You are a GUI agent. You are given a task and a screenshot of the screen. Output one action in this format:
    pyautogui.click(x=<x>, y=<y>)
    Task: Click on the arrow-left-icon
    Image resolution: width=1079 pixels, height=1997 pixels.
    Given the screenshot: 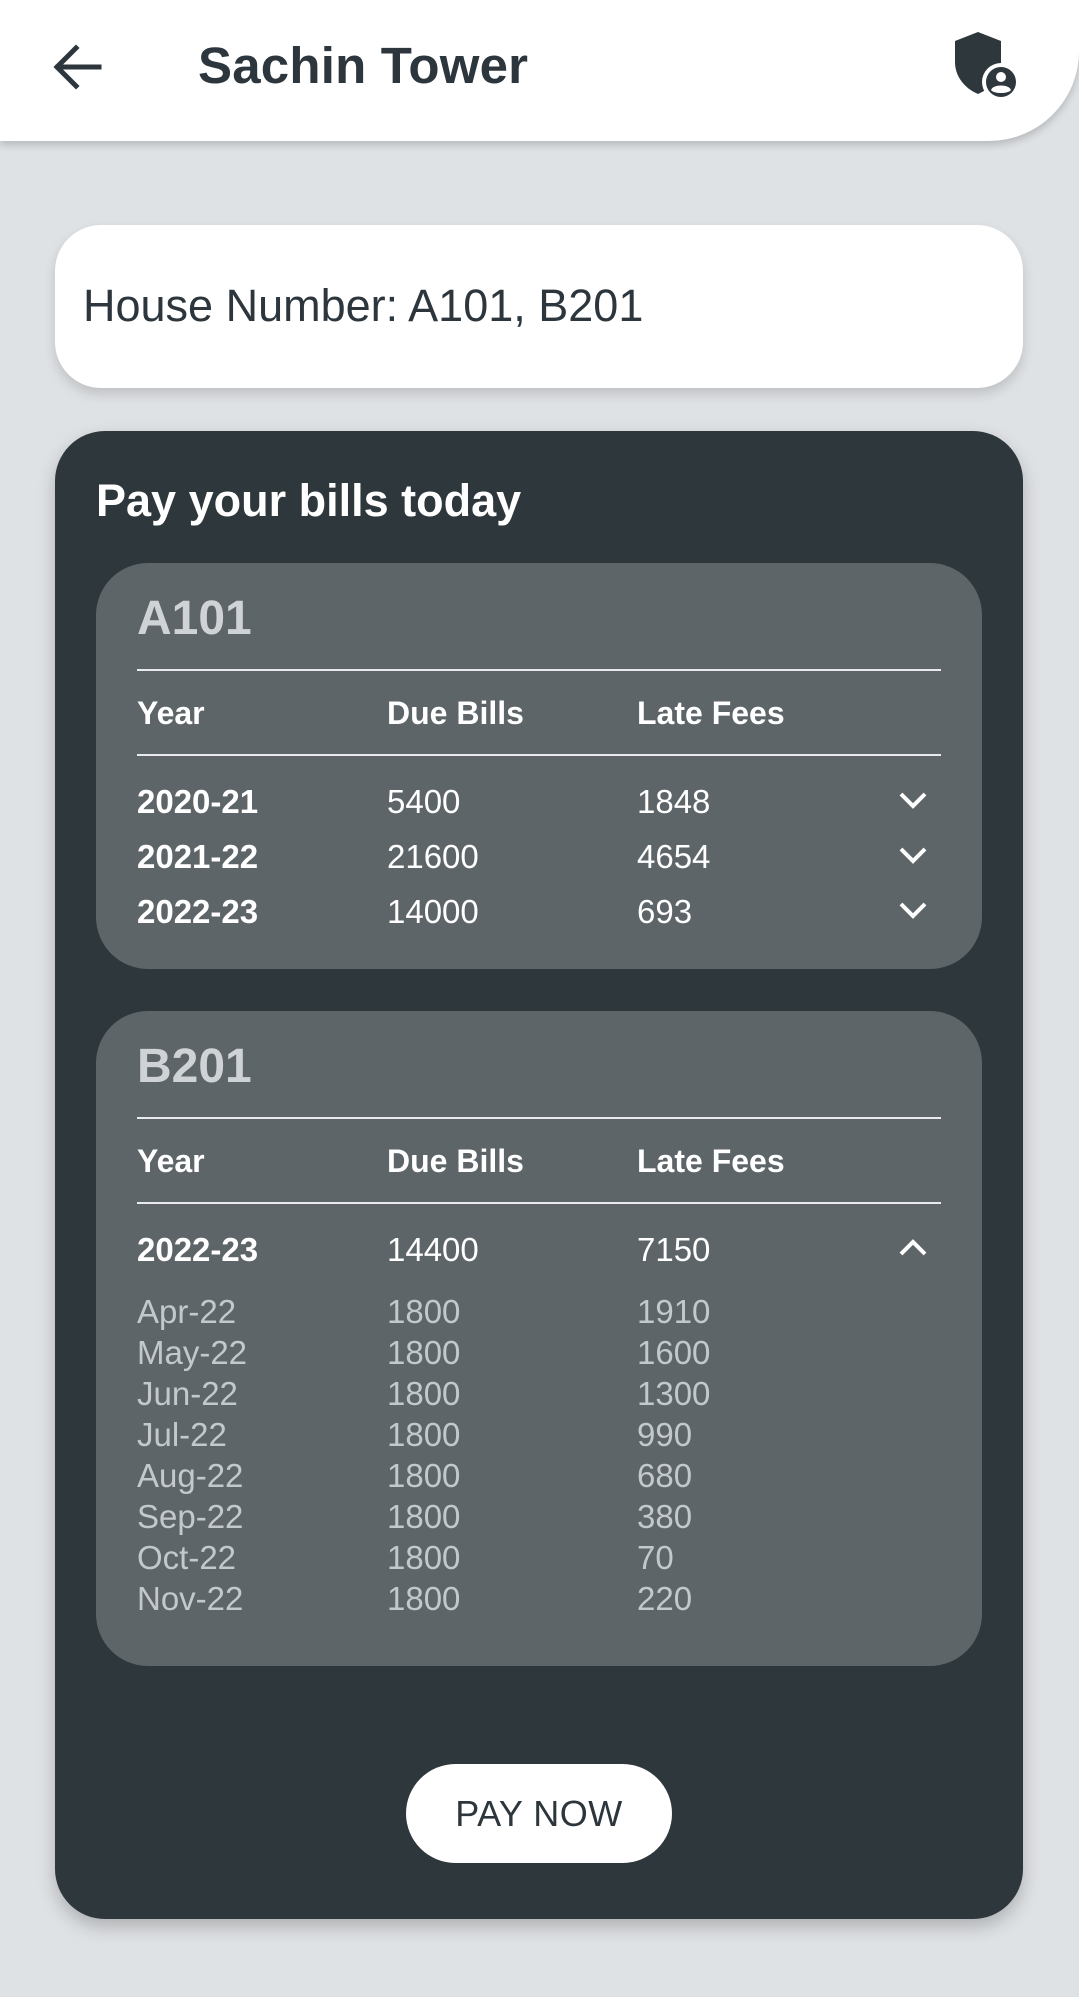 What is the action you would take?
    pyautogui.click(x=77, y=67)
    